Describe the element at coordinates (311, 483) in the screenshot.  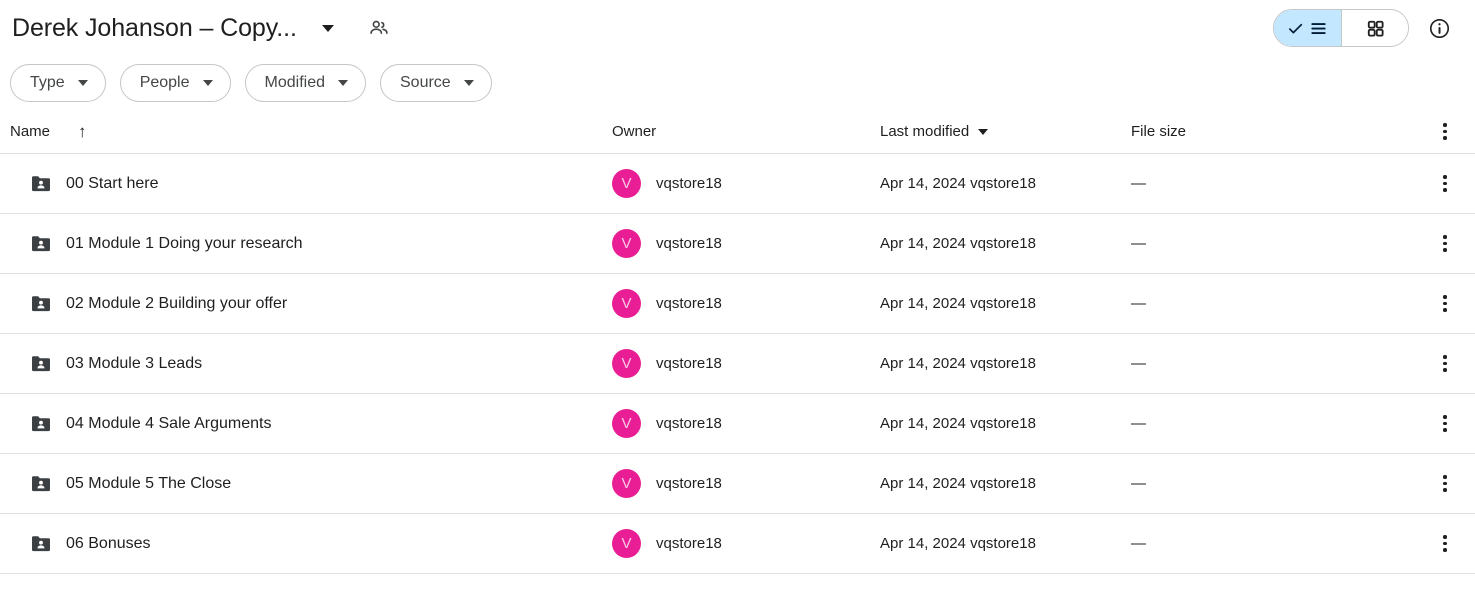
I see `row-name-cell: 05 Module 5 The Close` at that location.